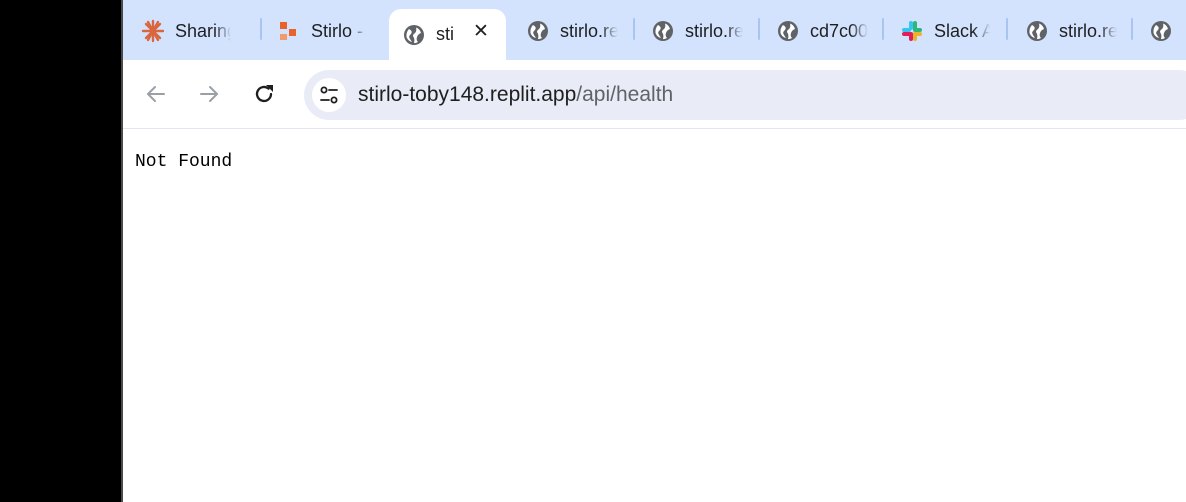 Image resolution: width=1186 pixels, height=502 pixels. I want to click on tab-cd7c00: cd7c00, so click(829, 31).